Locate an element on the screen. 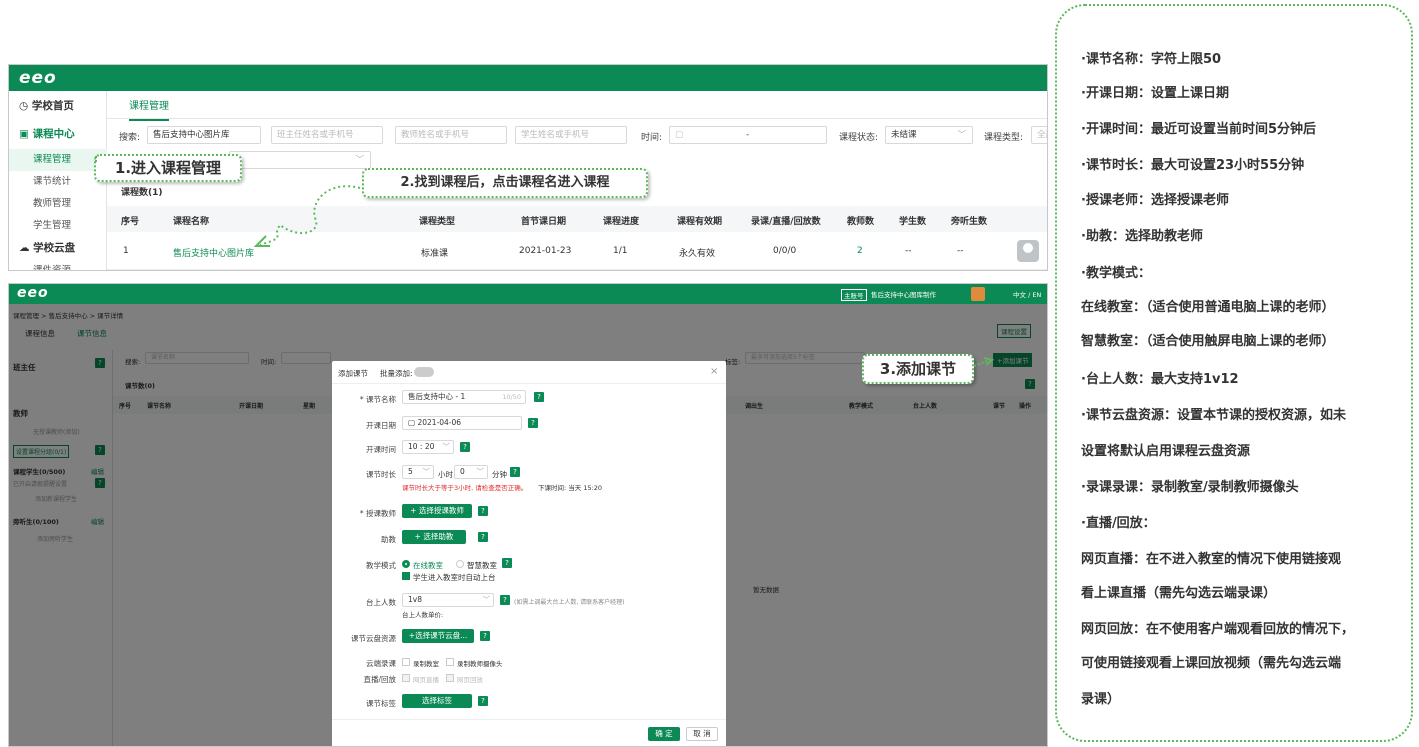  col-validity: 课程有效期 is located at coordinates (700, 222).